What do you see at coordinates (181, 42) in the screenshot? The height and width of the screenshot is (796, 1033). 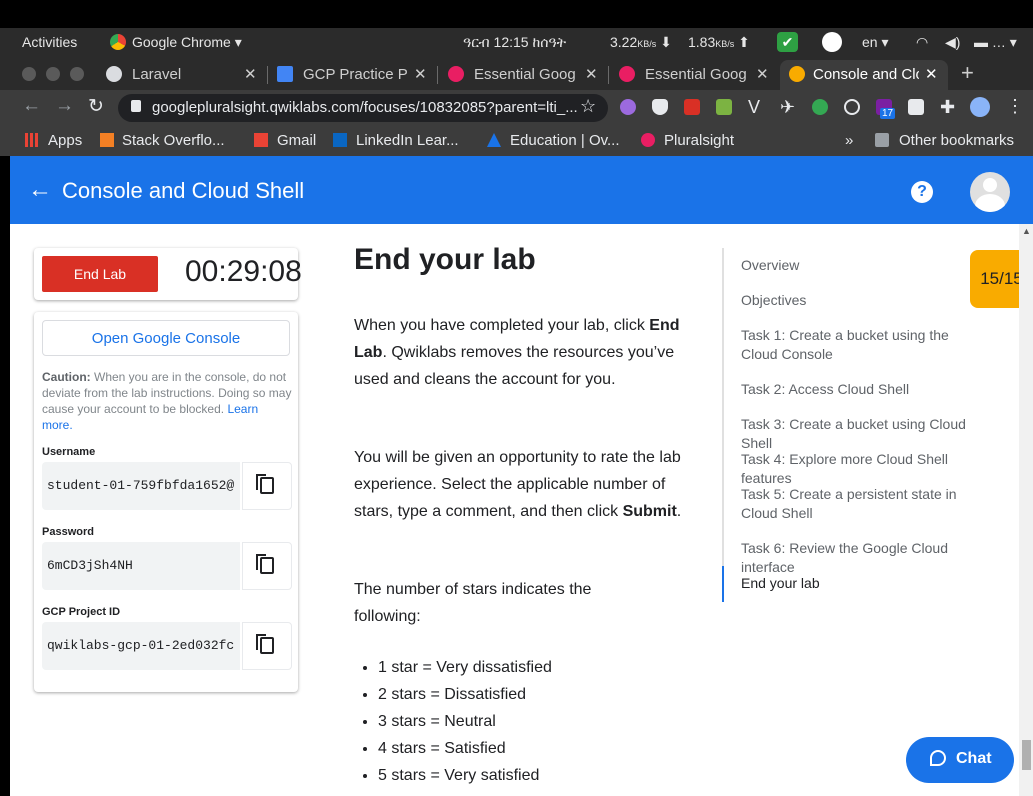 I see `app-name: Google Chrome` at bounding box center [181, 42].